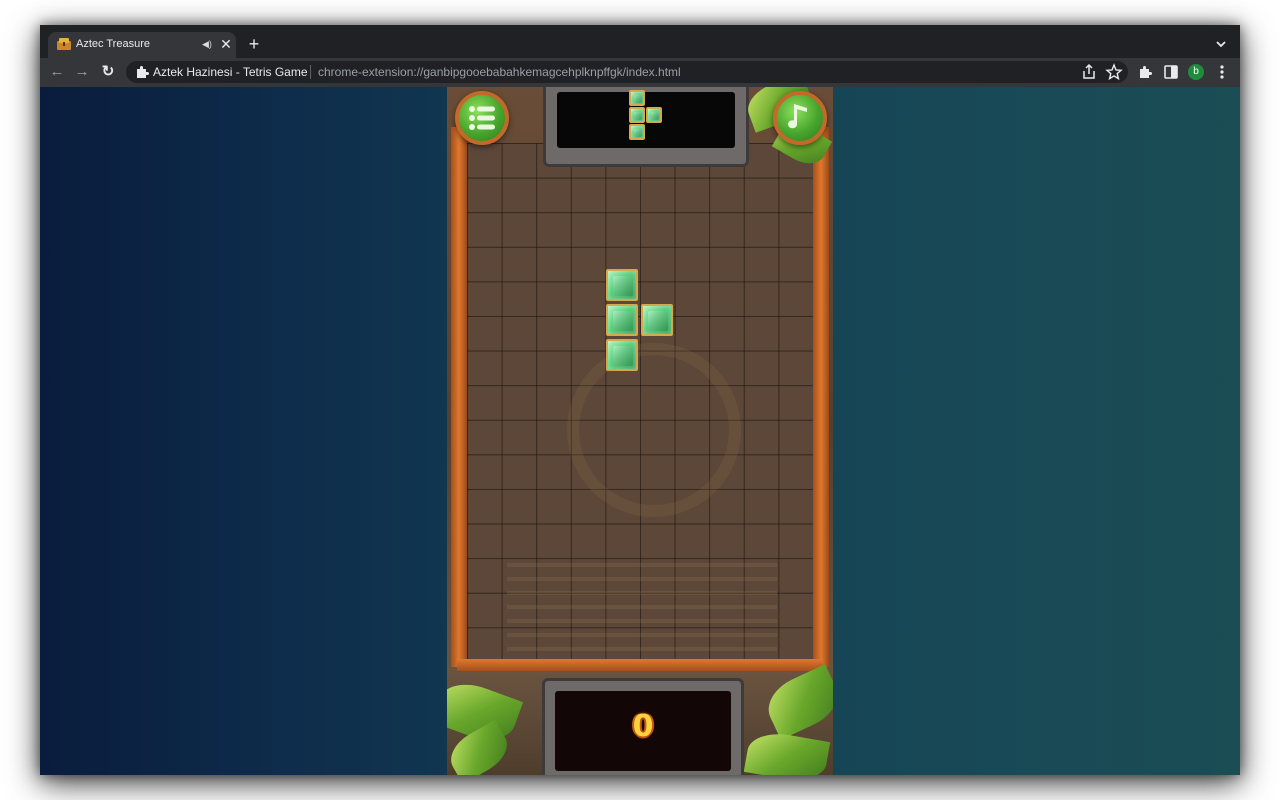 The image size is (1280, 800). What do you see at coordinates (1221, 44) in the screenshot?
I see `chevron-down-icon` at bounding box center [1221, 44].